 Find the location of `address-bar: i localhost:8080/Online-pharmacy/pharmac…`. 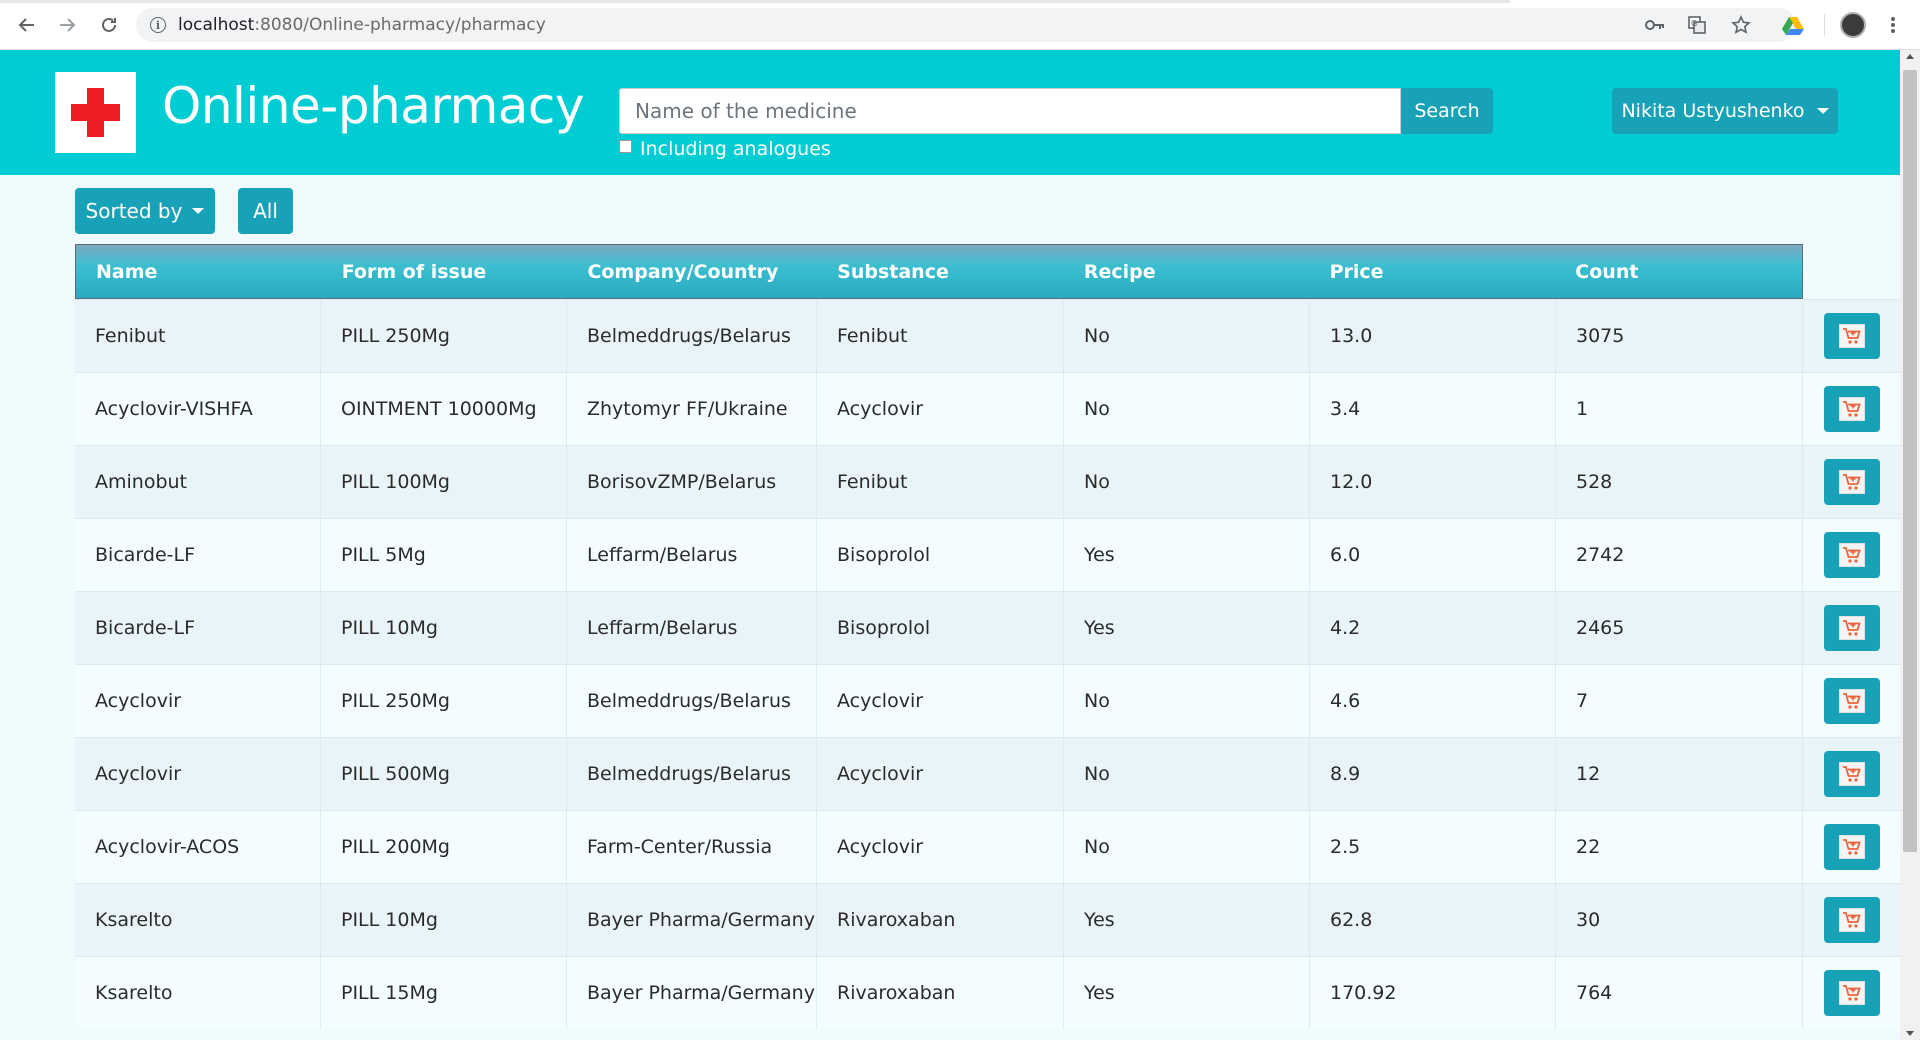

address-bar: i localhost:8080/Online-pharmacy/pharmac… is located at coordinates (966, 25).